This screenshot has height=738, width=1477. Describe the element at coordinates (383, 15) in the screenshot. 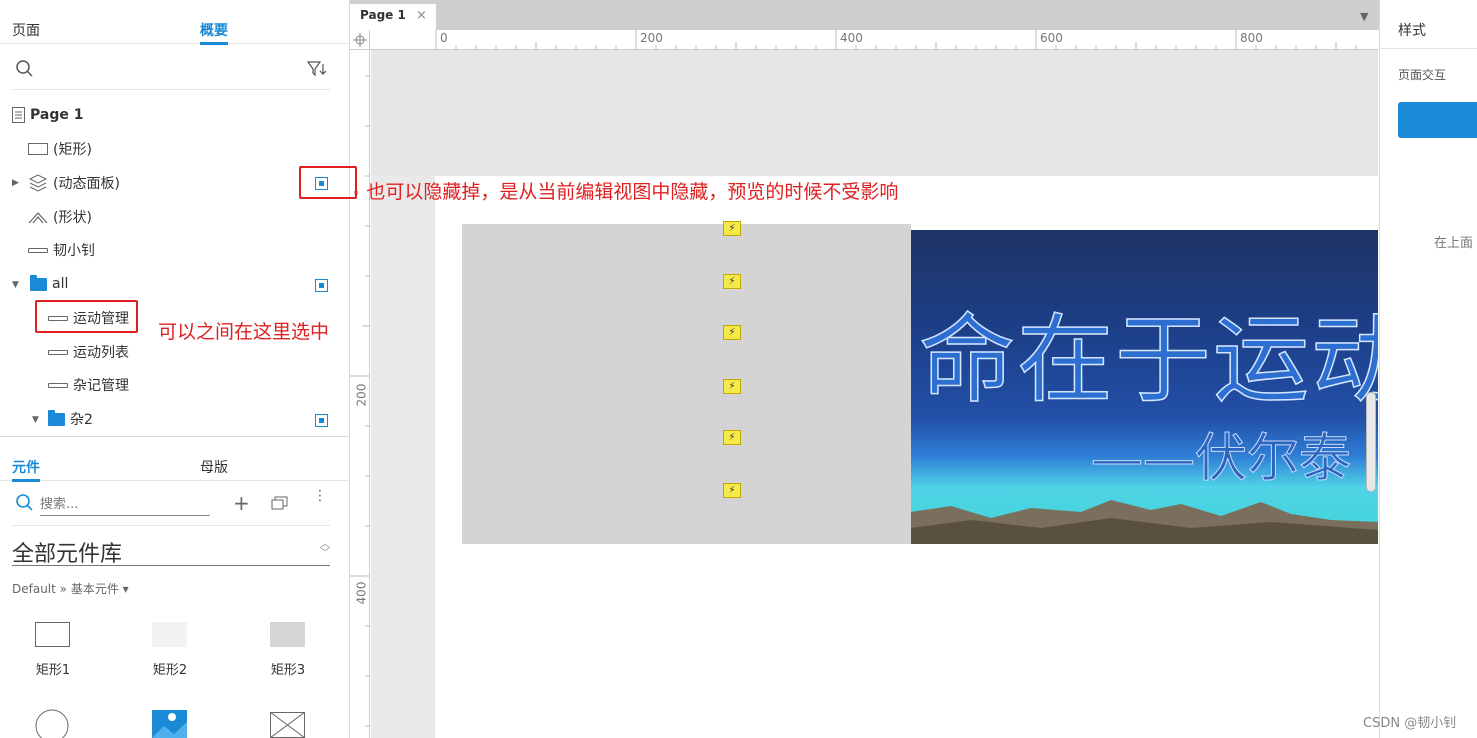

I see `tab-label: Page 1` at that location.